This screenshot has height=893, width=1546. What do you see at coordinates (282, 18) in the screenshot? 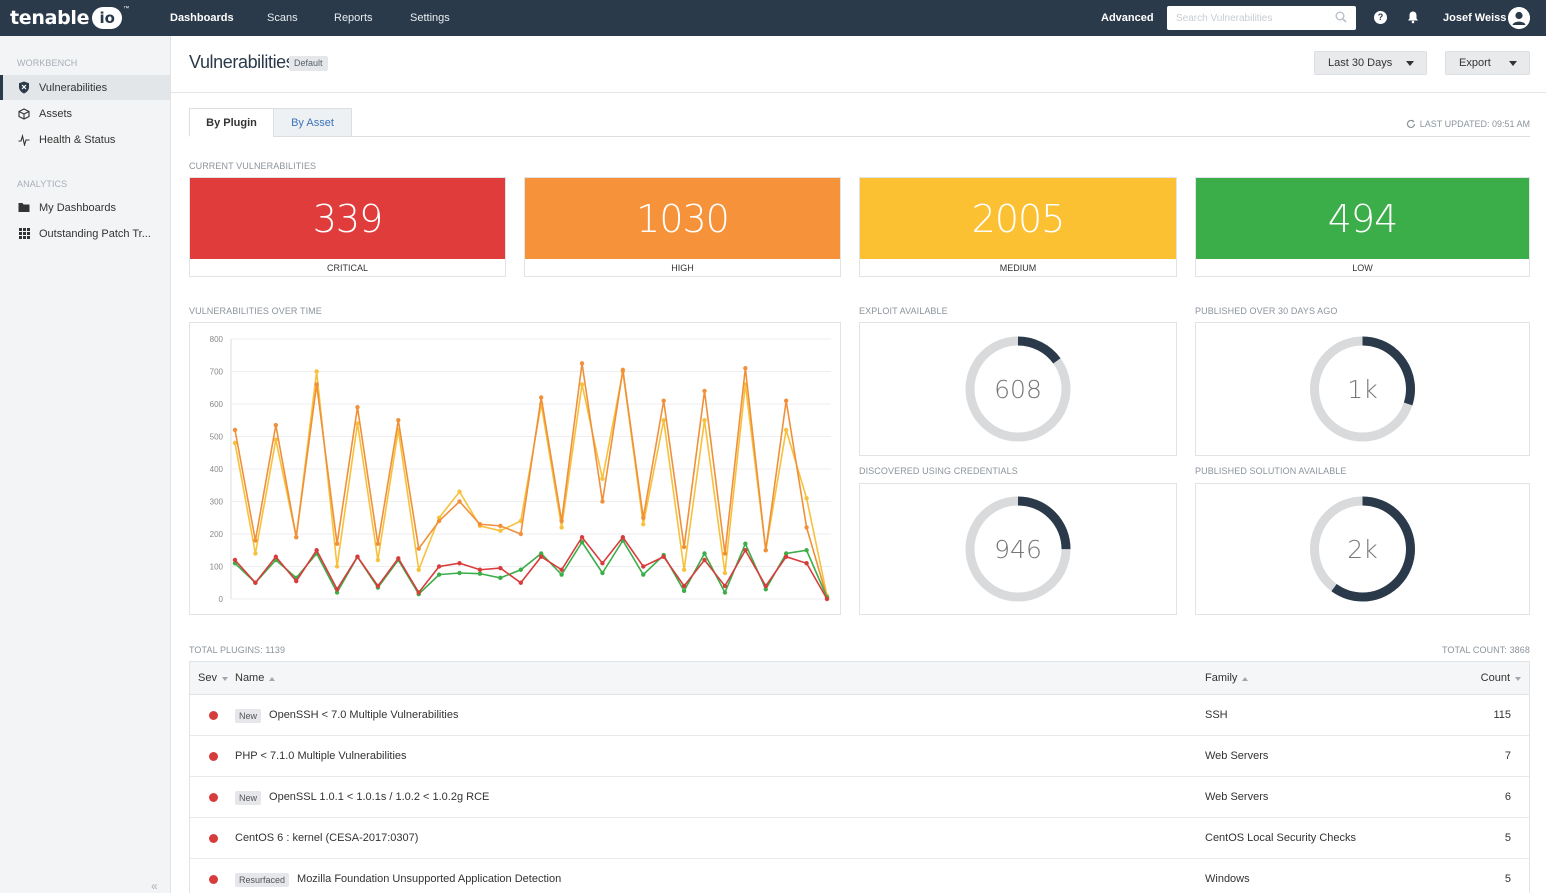
I see `nav-scans: Scans` at bounding box center [282, 18].